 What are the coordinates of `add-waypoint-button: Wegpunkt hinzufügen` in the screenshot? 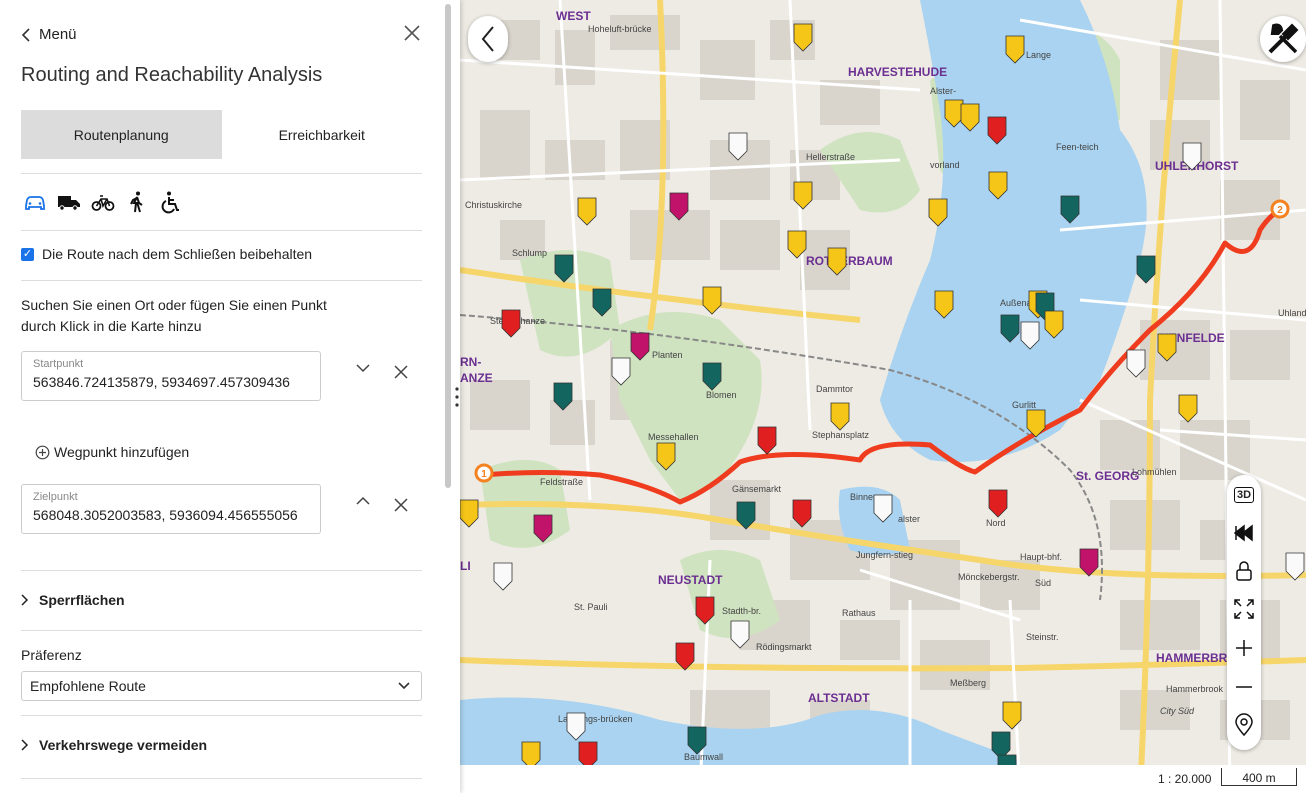 It's located at (112, 452).